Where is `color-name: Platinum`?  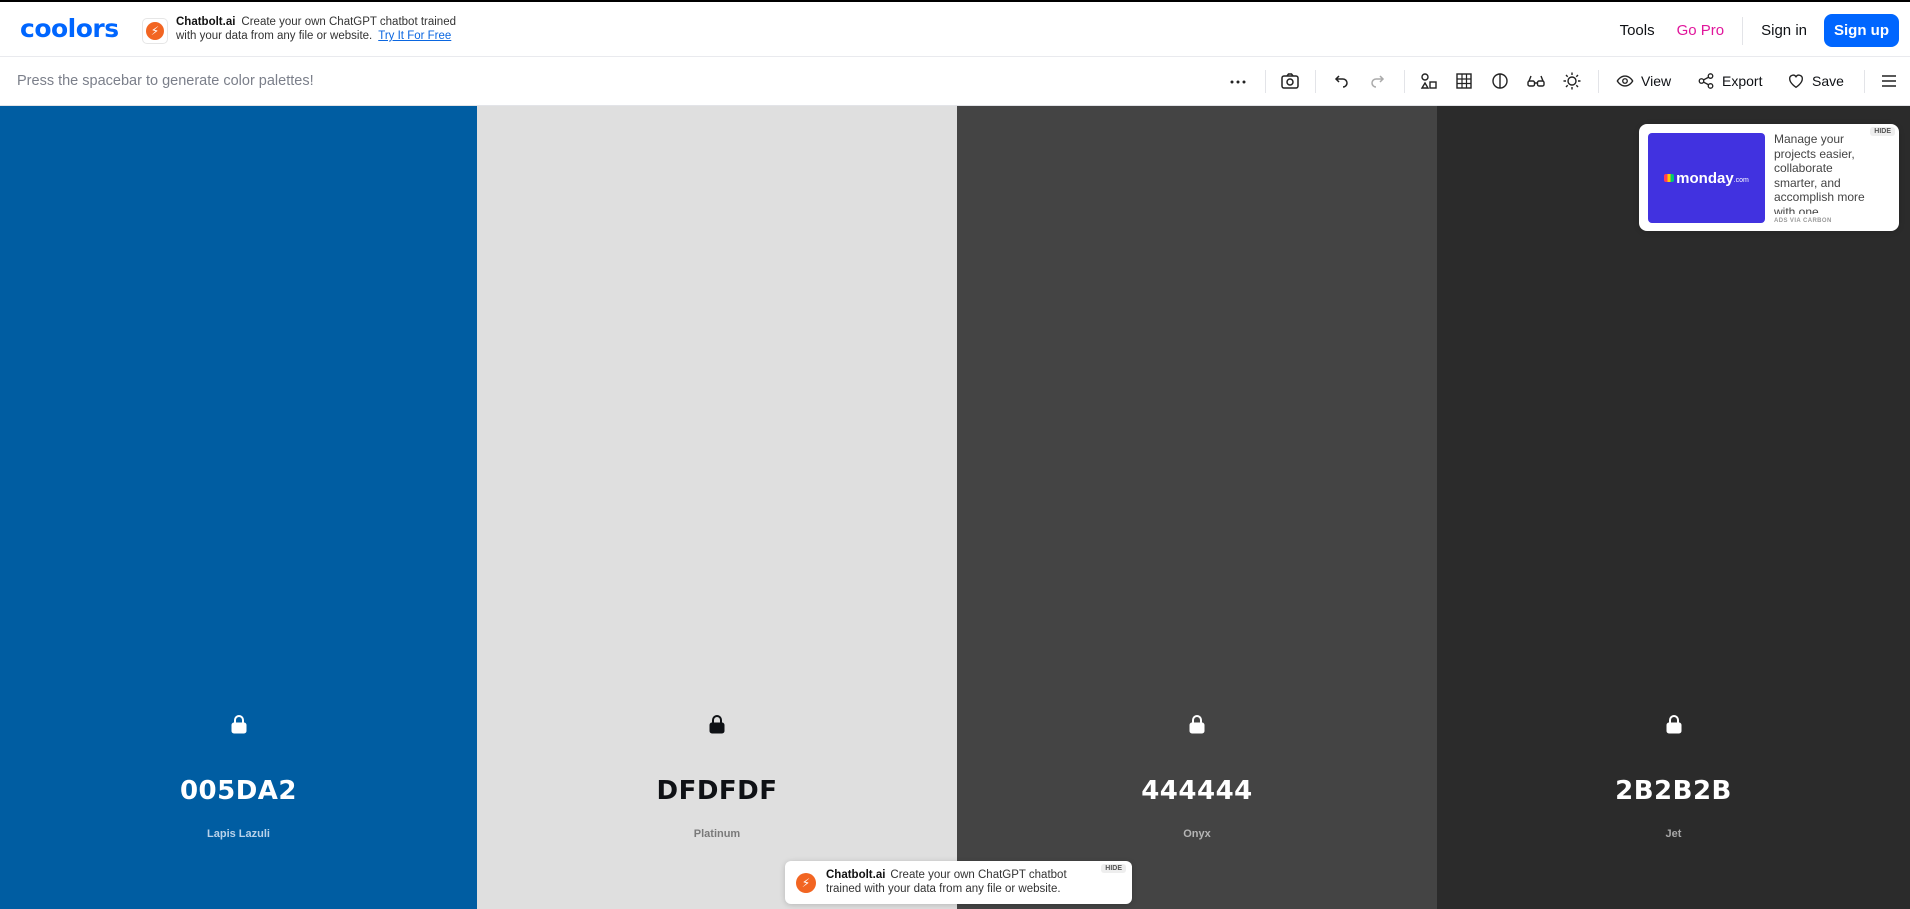
color-name: Platinum is located at coordinates (717, 834).